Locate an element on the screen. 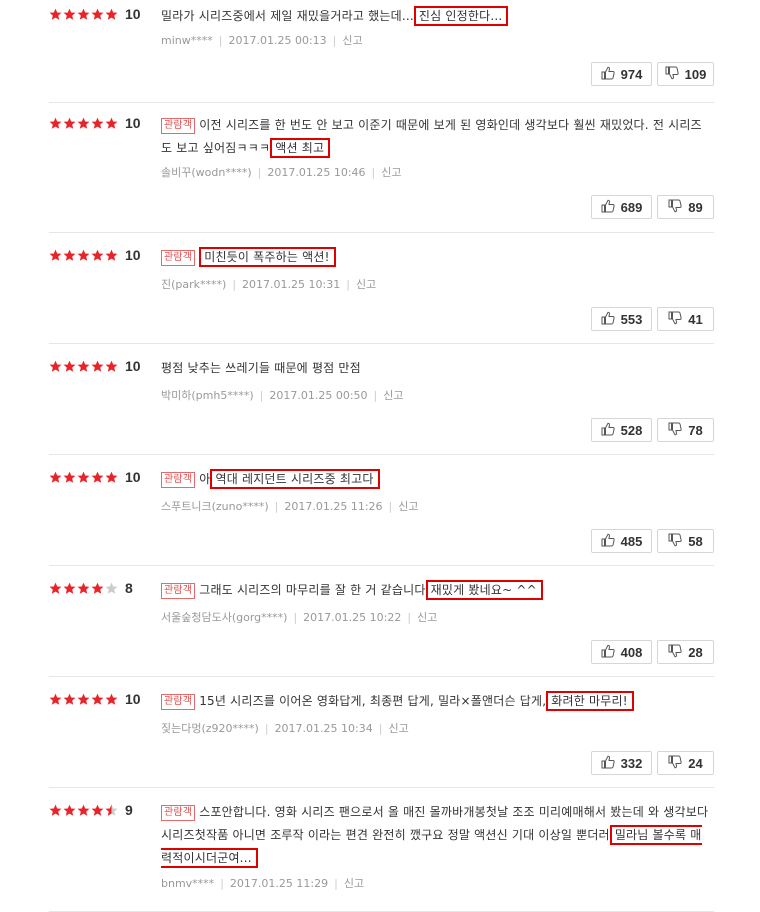  dislike-count: 41 is located at coordinates (695, 319).